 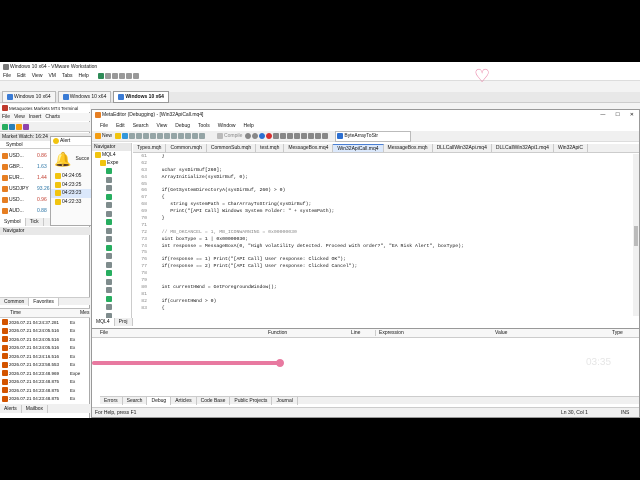 I want to click on snapshot-icon, so click(x=107, y=76).